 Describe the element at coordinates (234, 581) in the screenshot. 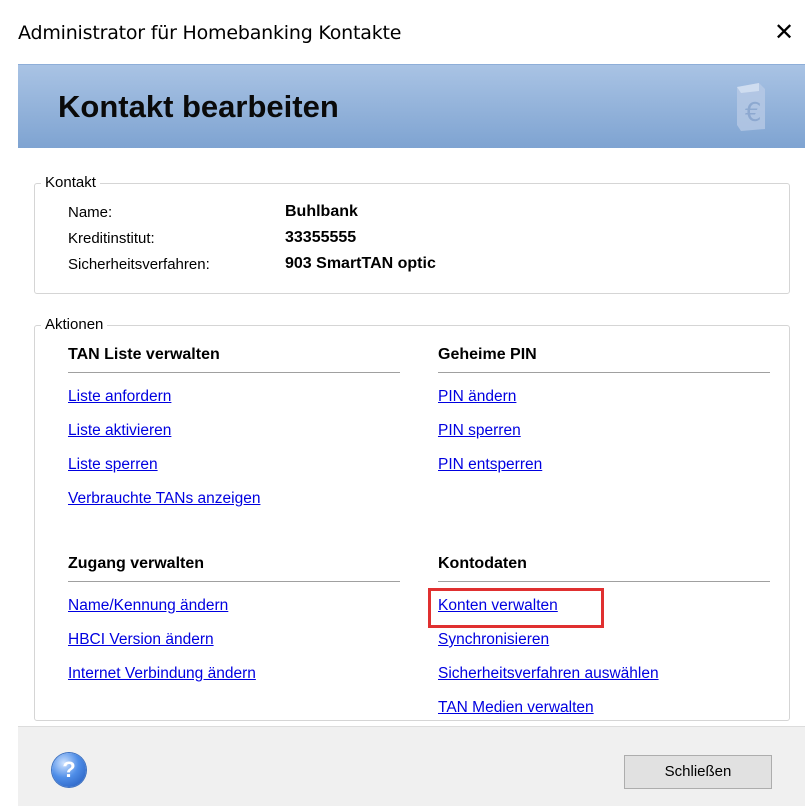

I see `access-separator` at that location.